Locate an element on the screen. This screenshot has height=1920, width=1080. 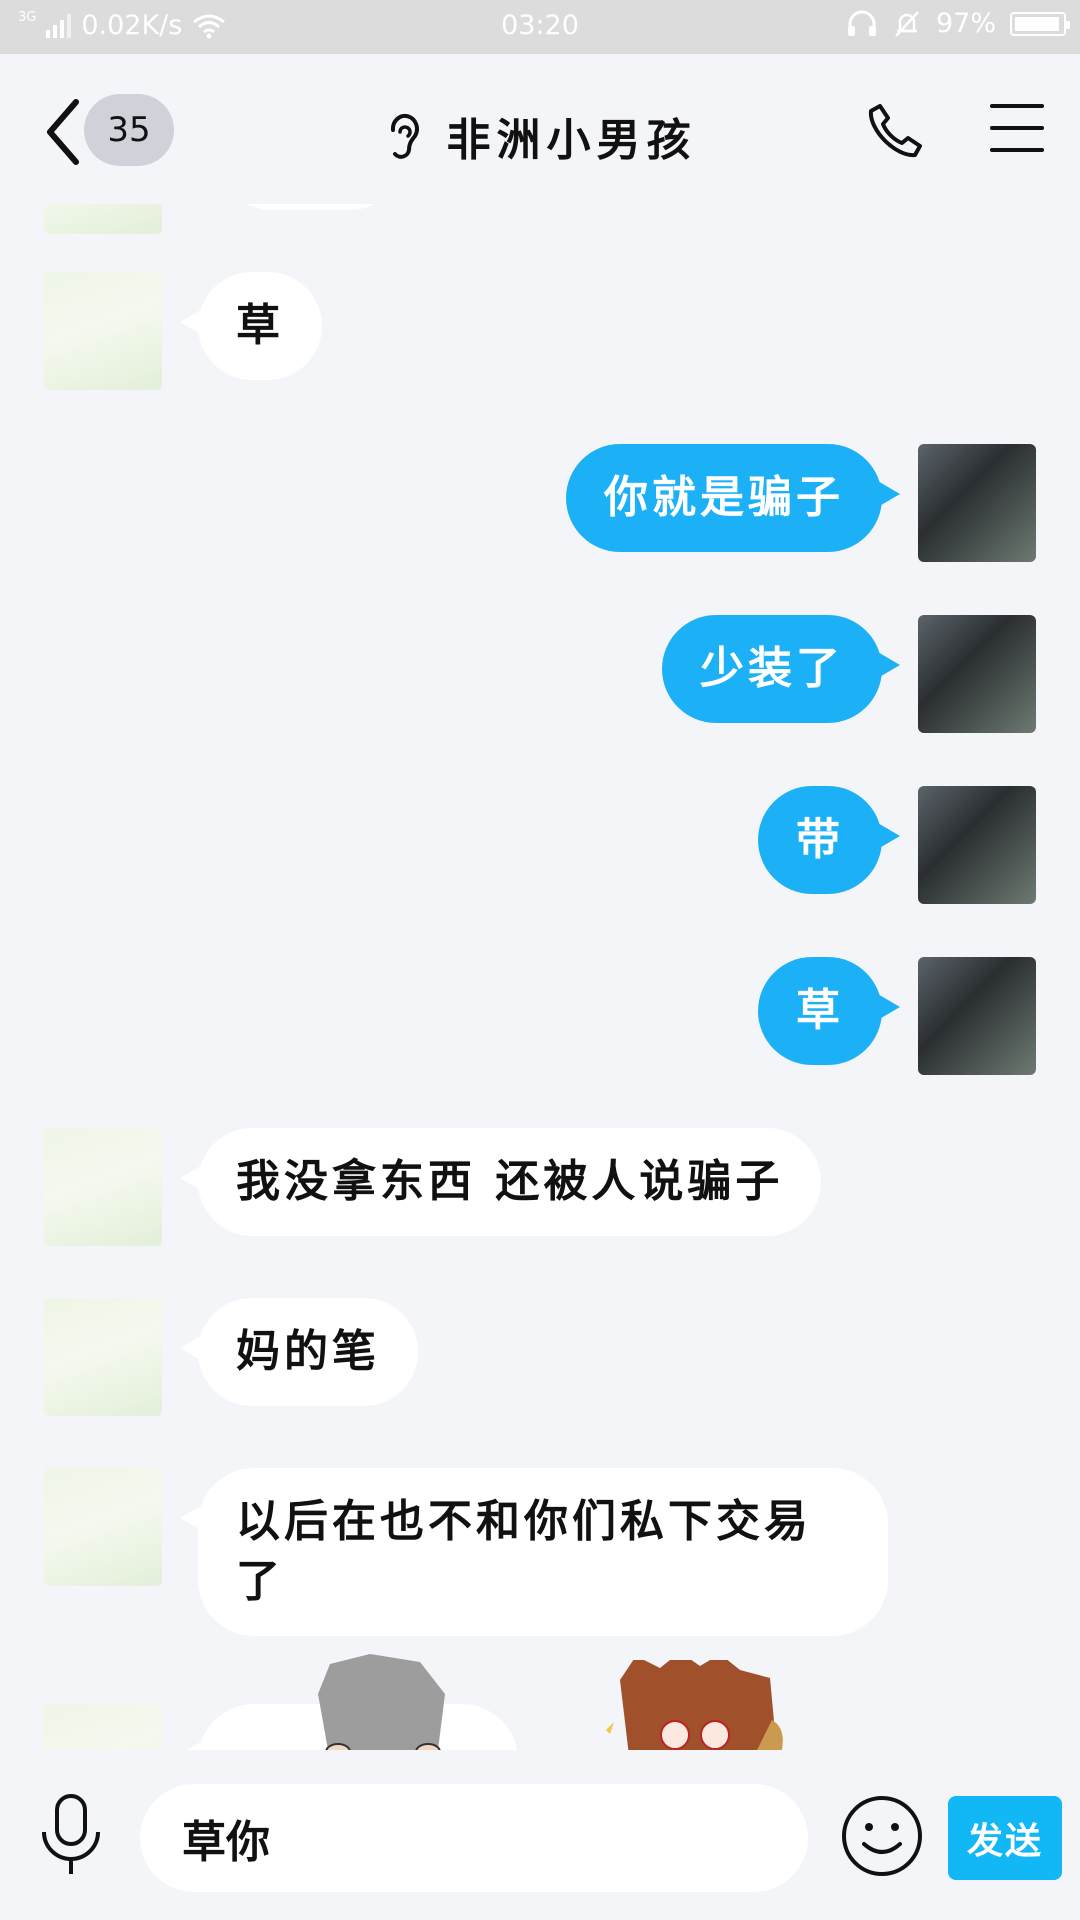
message-input is located at coordinates (474, 1838).